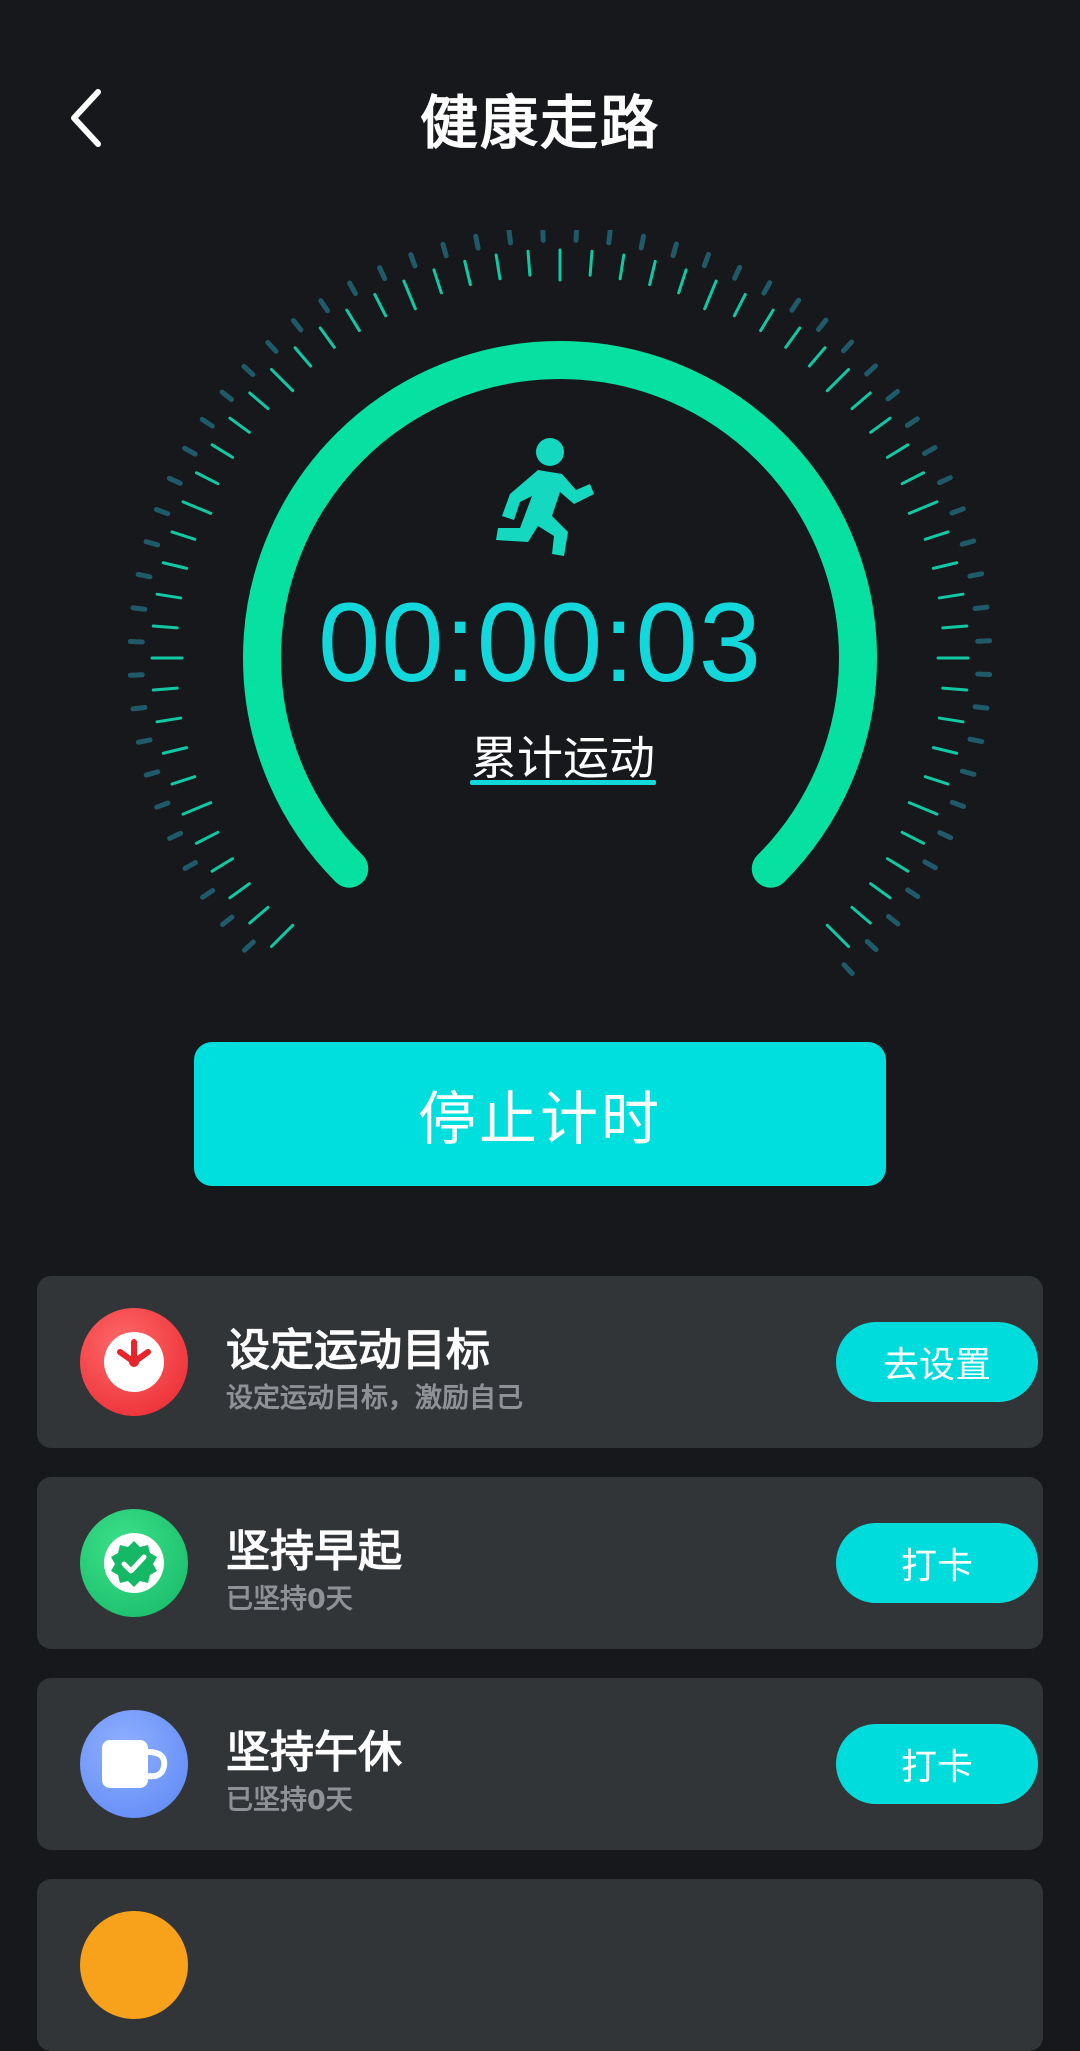 The image size is (1080, 2051). What do you see at coordinates (540, 1114) in the screenshot?
I see `stop-timer-button: 停止计时` at bounding box center [540, 1114].